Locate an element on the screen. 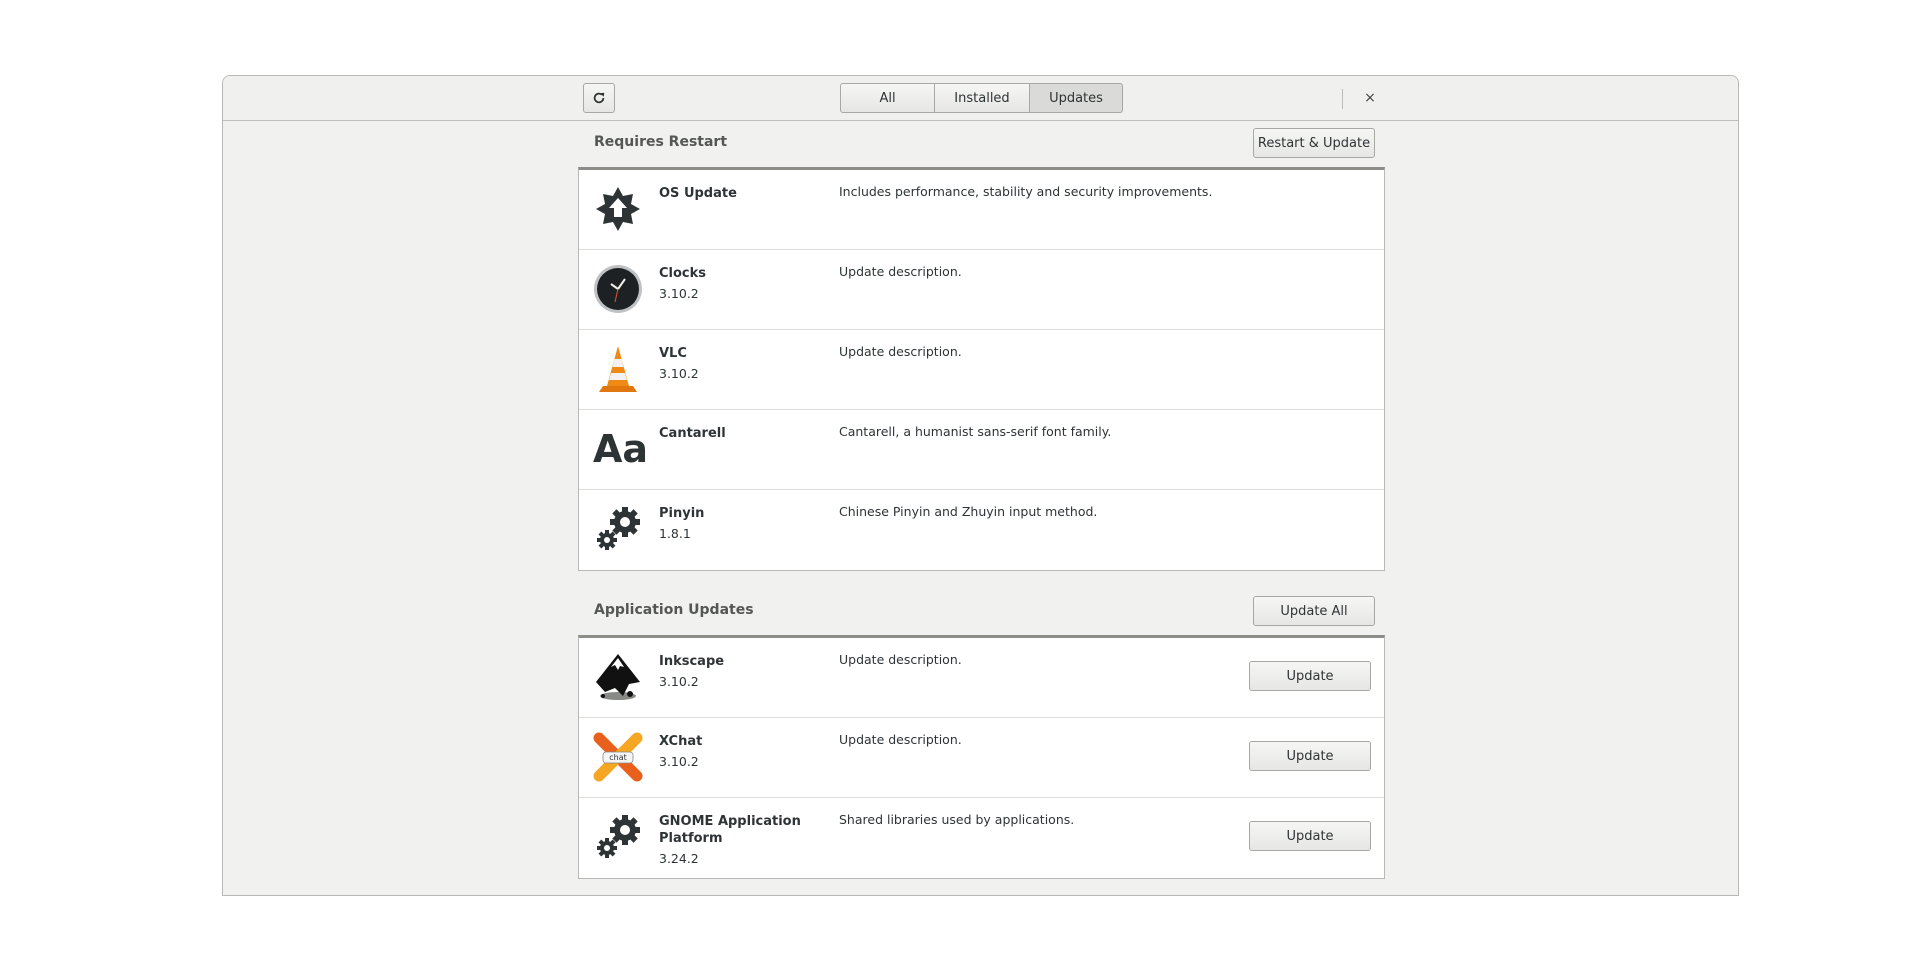 This screenshot has width=1920, height=960. font-icon: Aa is located at coordinates (621, 449).